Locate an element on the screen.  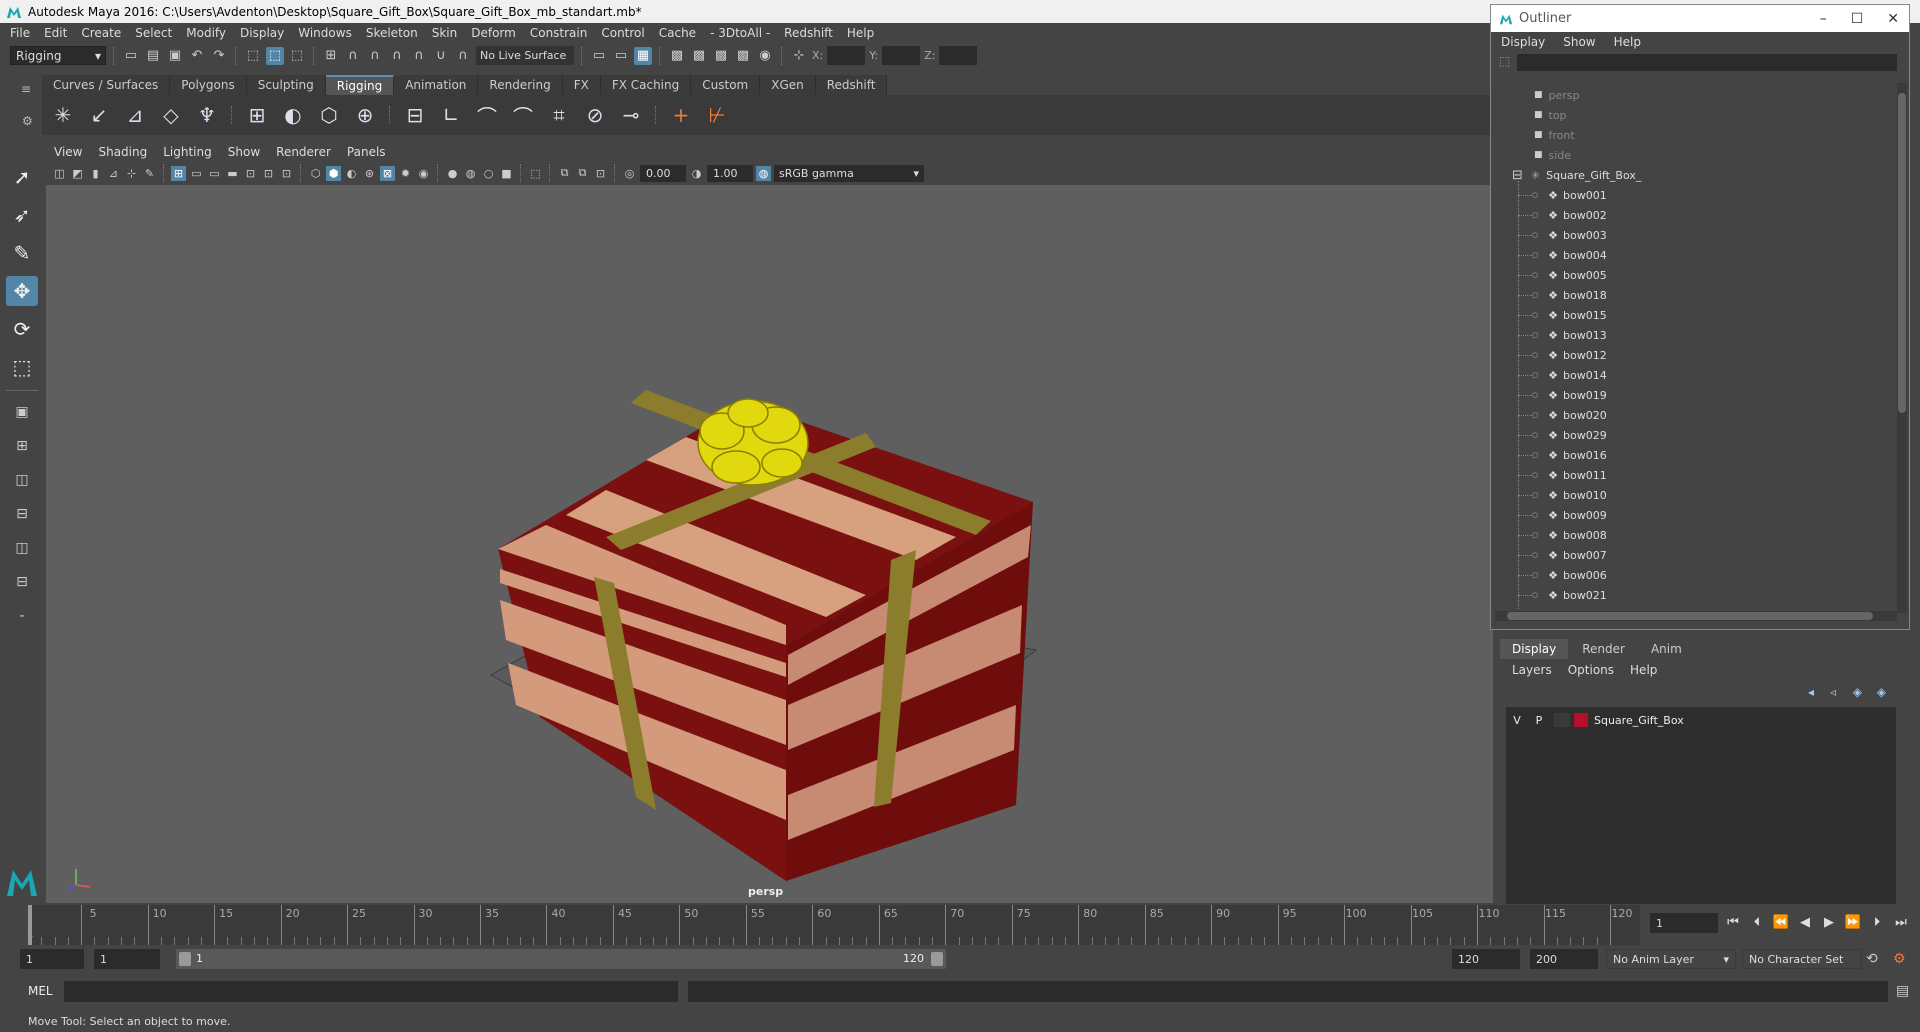
outliner-vertical-scrollbar is located at coordinates (1902, 348).